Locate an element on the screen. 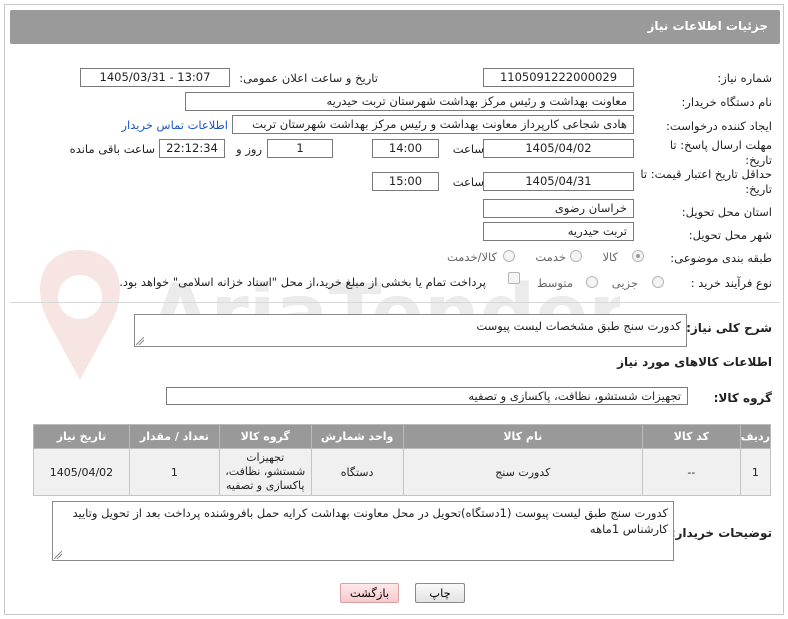 The image size is (788, 619). cell-item-code: -- is located at coordinates (691, 472).